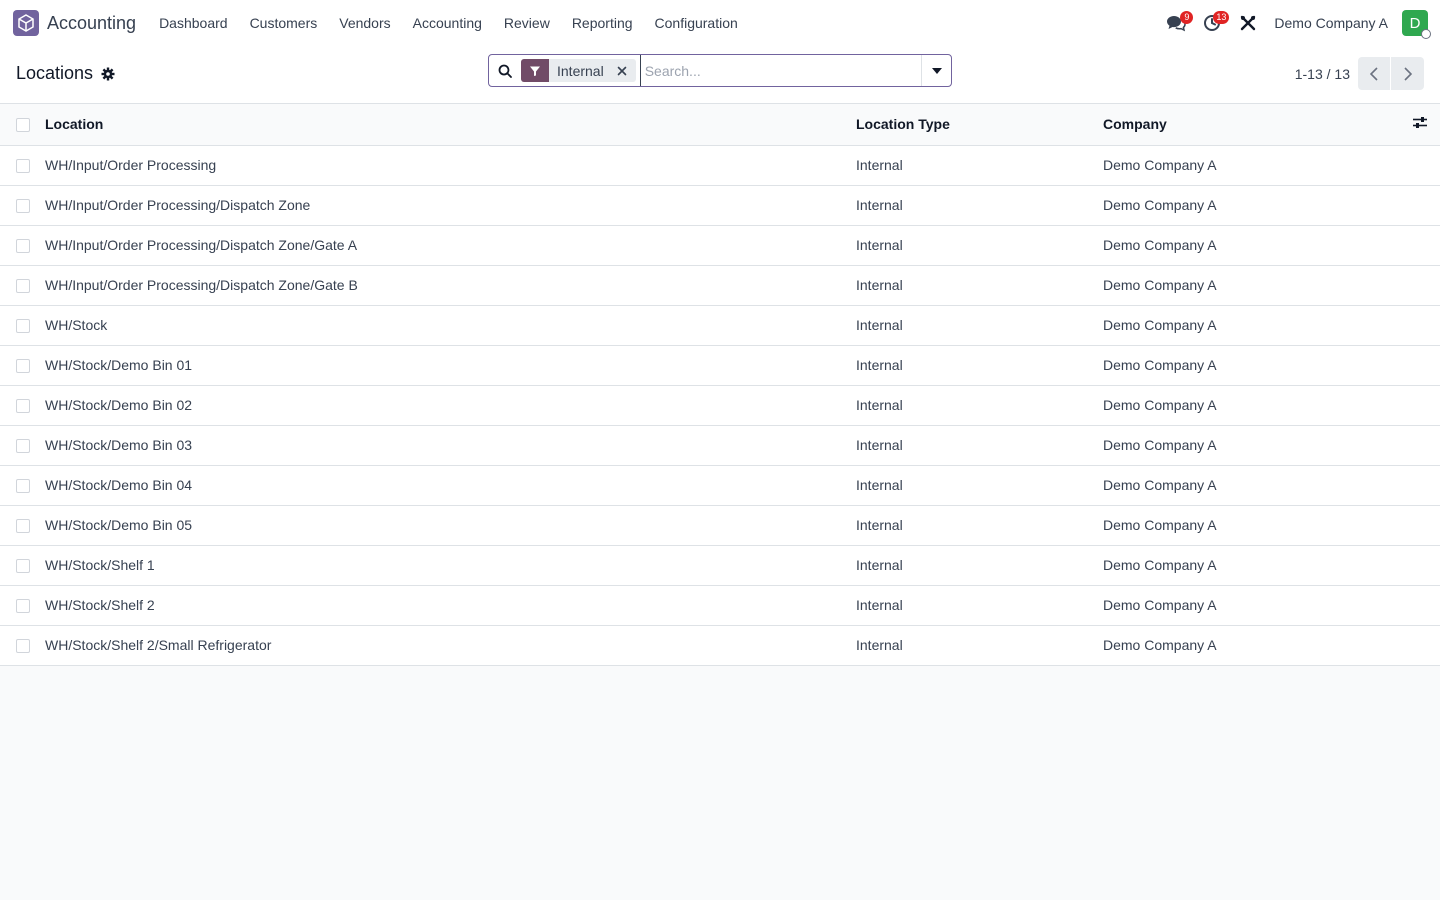 This screenshot has width=1440, height=900. I want to click on facet-value: Internal, so click(580, 70).